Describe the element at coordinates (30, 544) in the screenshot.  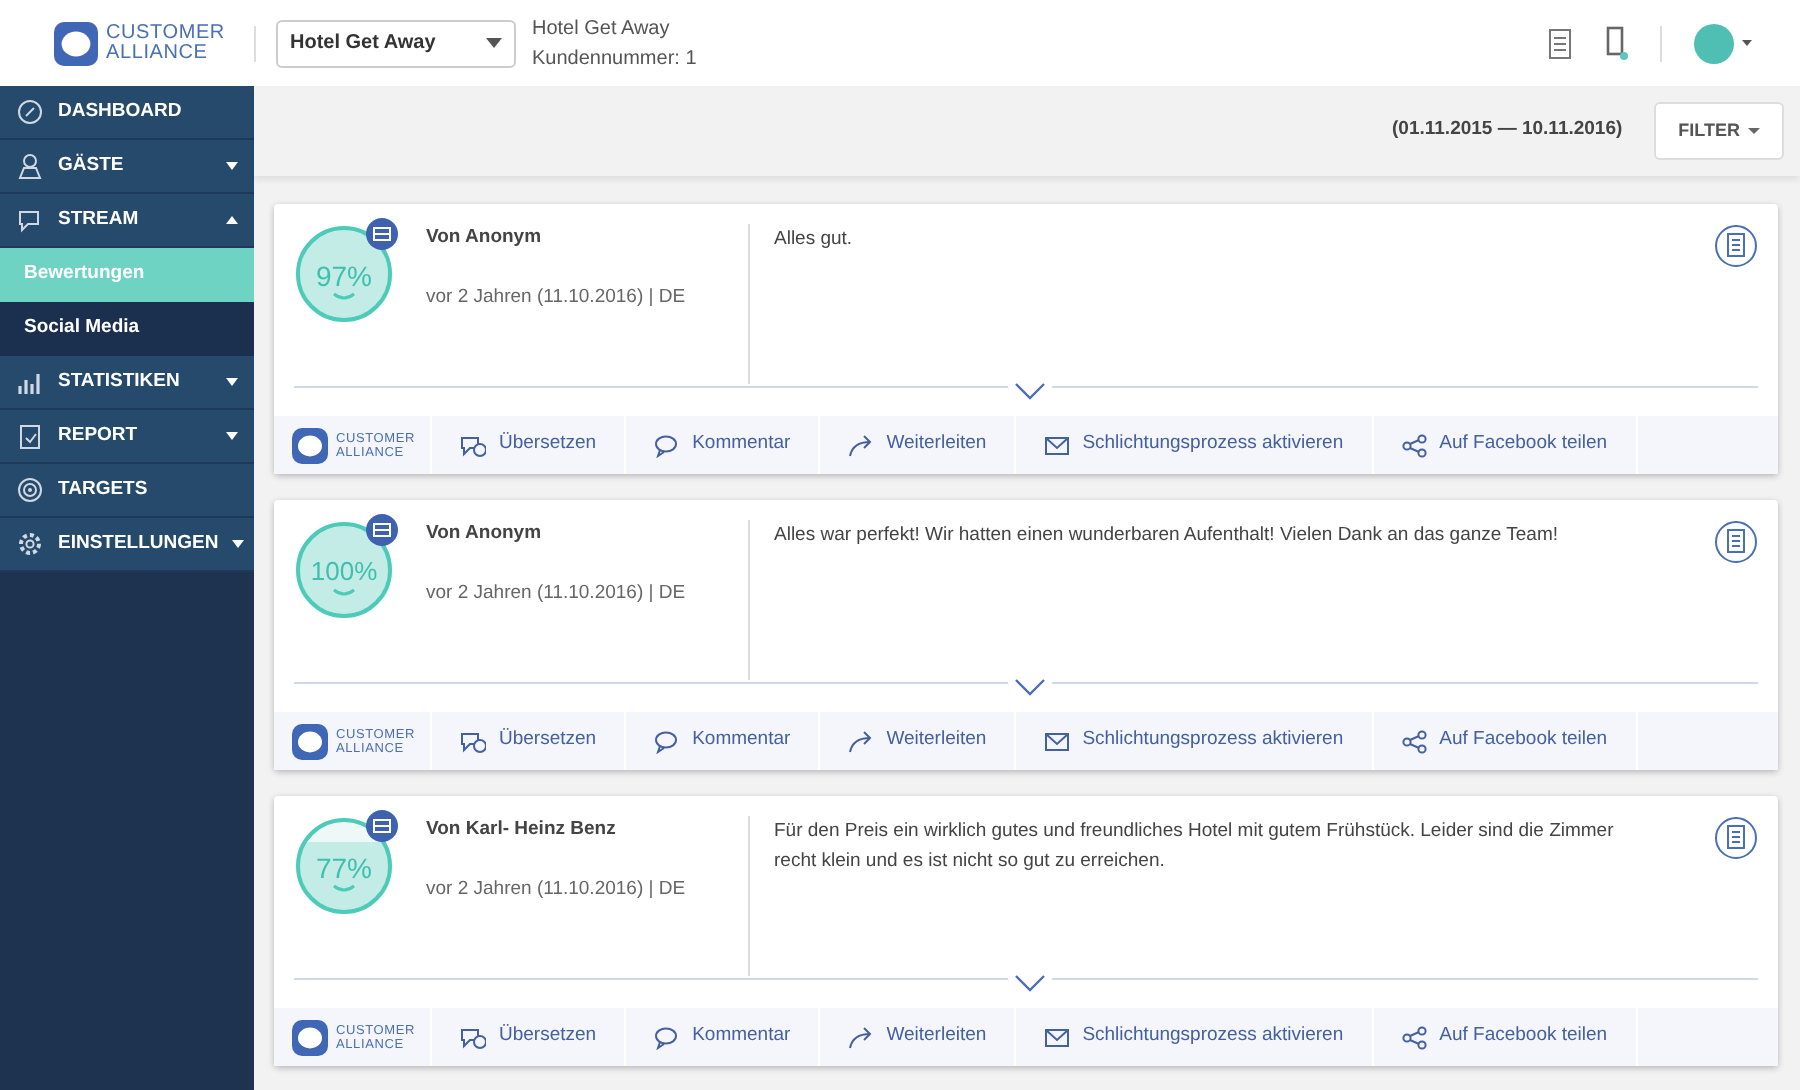
I see `settings-icon` at that location.